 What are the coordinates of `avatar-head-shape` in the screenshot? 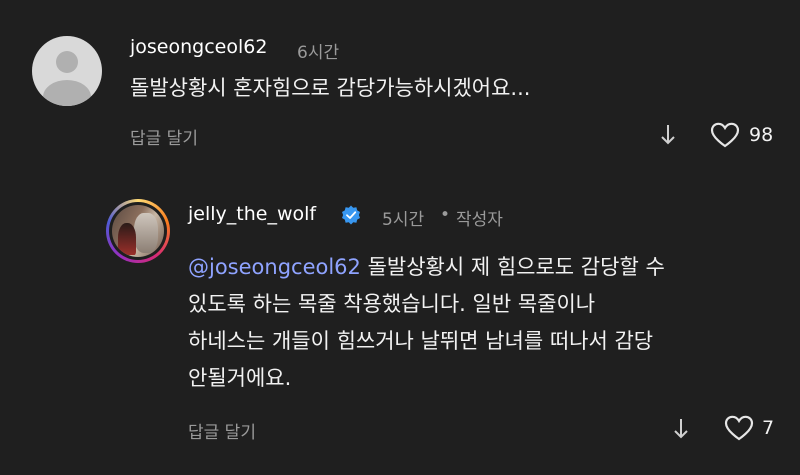 It's located at (67, 62).